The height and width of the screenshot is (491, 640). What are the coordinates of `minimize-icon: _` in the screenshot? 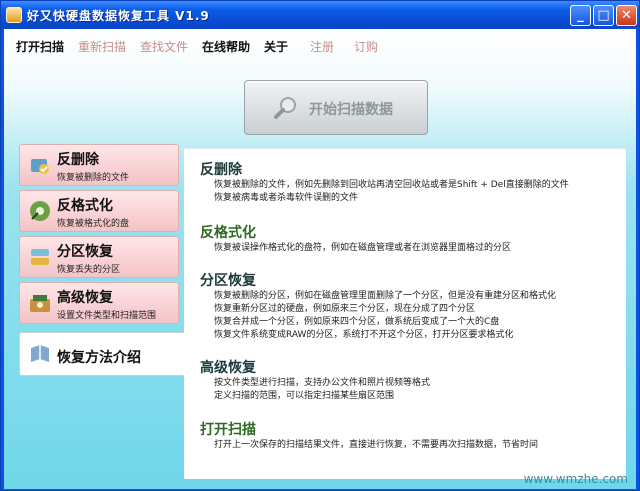 It's located at (580, 15).